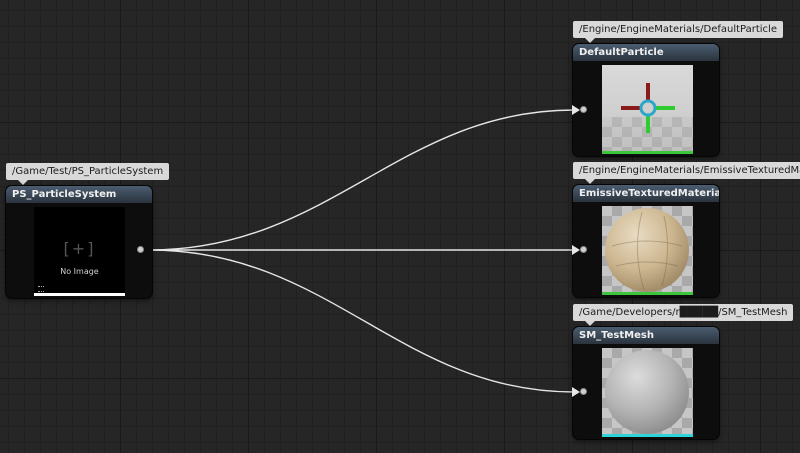 The height and width of the screenshot is (453, 800). Describe the element at coordinates (647, 435) in the screenshot. I see `test-mesh-bar` at that location.